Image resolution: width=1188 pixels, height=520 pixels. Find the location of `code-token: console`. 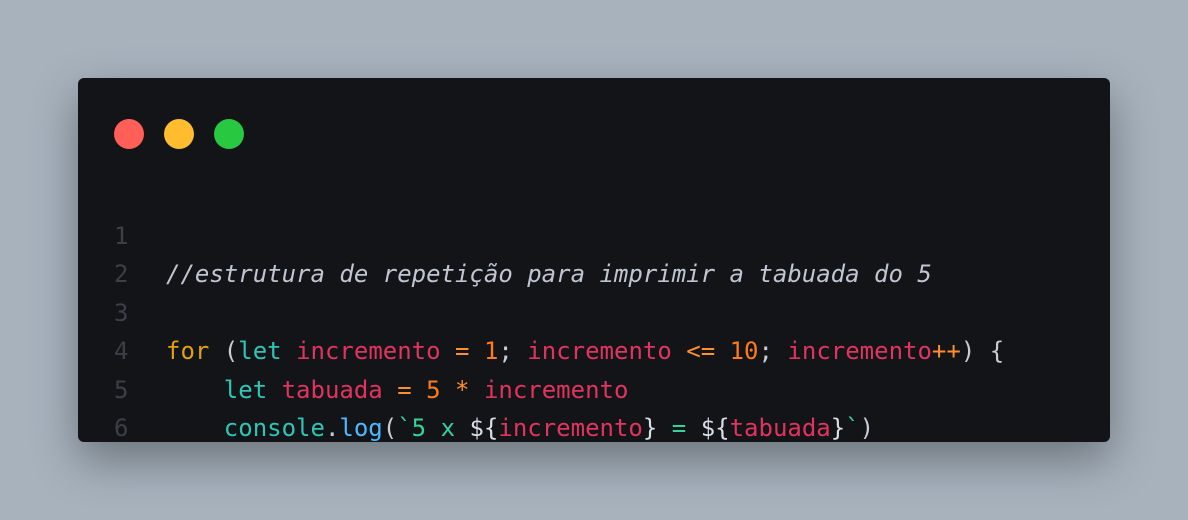

code-token: console is located at coordinates (274, 428).